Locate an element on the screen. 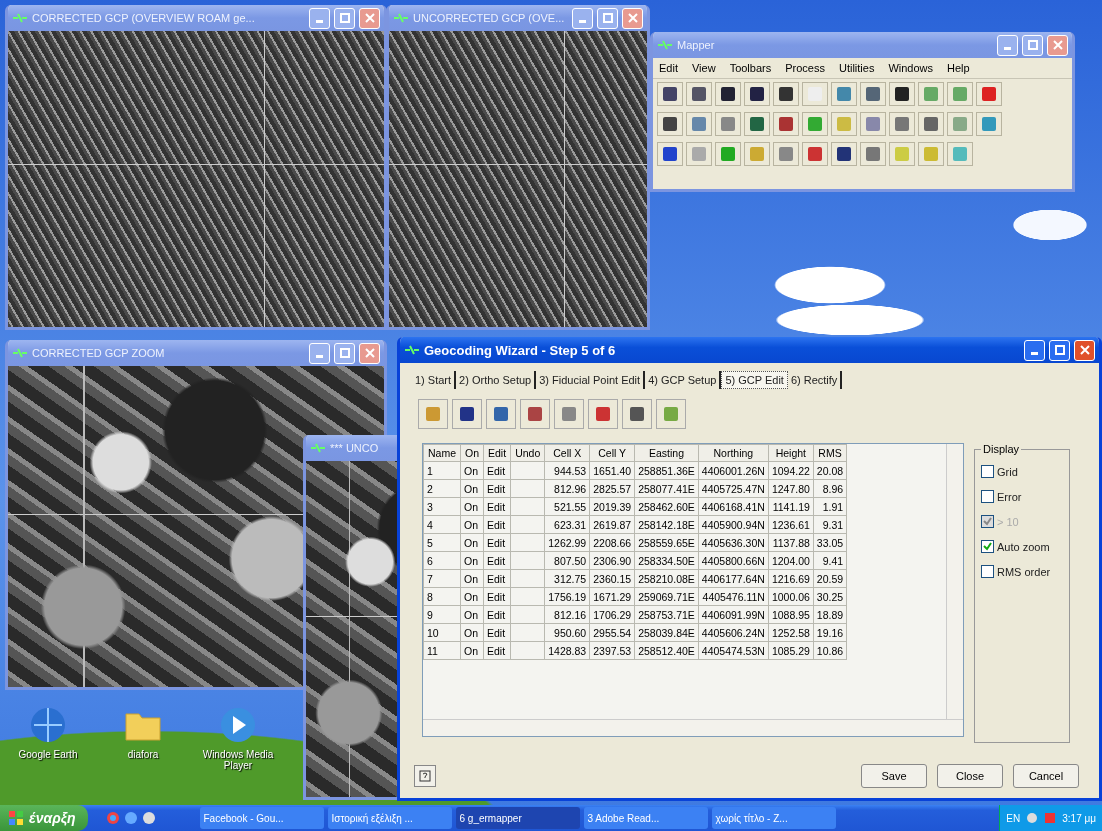  column-header: Easting is located at coordinates (666, 453).